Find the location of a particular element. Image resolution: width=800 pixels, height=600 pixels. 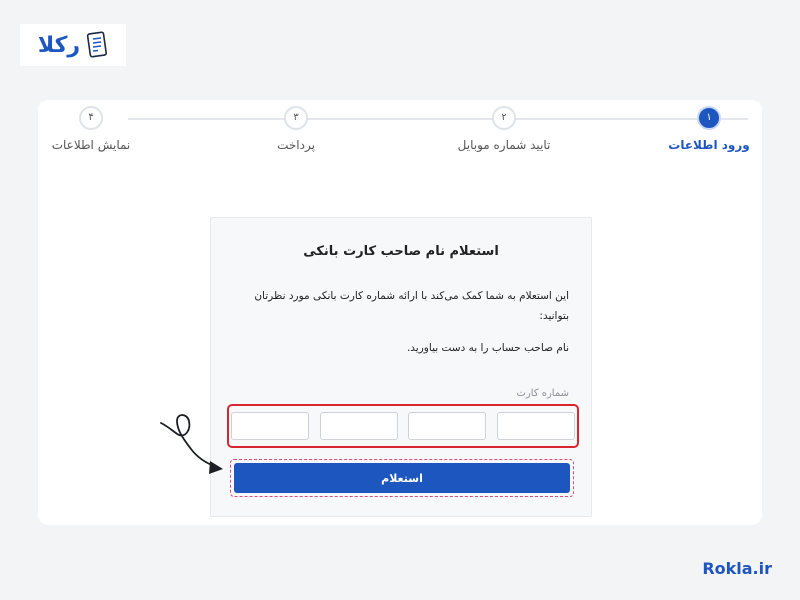

footer-brand: Rokla.ir is located at coordinates (737, 568).